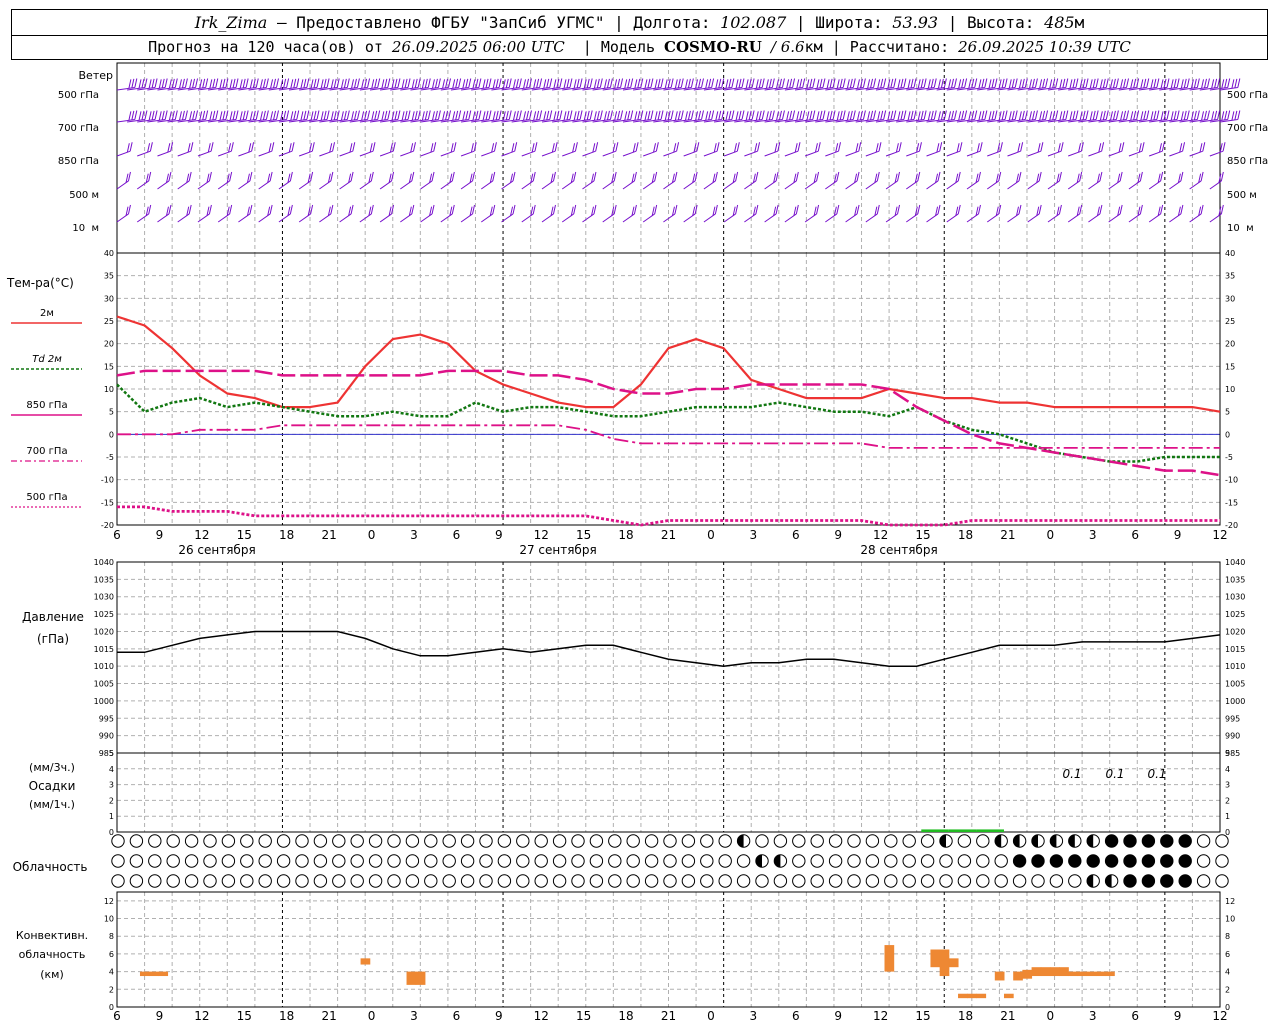  I want to click on precip-tick-left: 1, so click(111, 816).